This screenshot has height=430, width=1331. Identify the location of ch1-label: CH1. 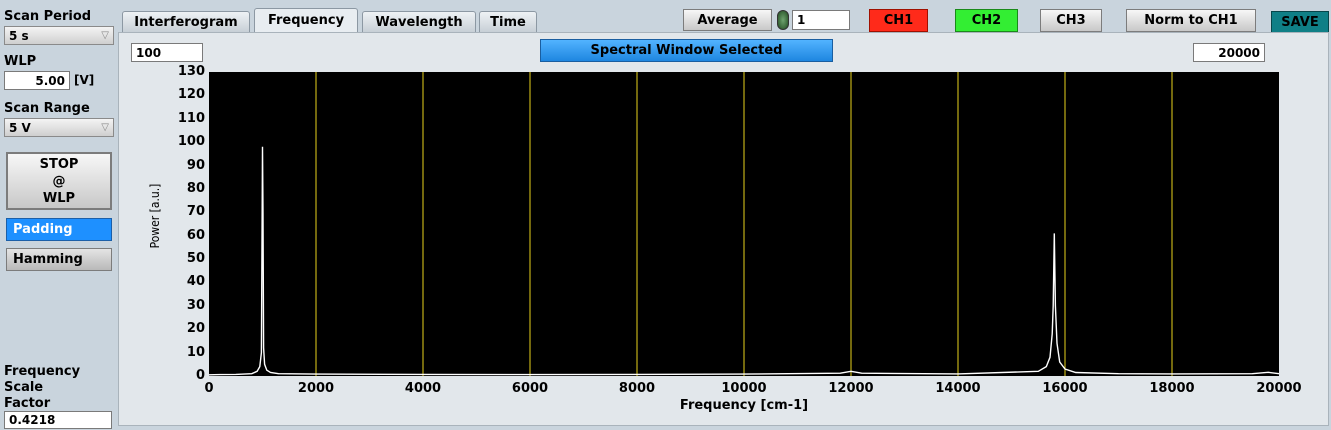
(898, 20).